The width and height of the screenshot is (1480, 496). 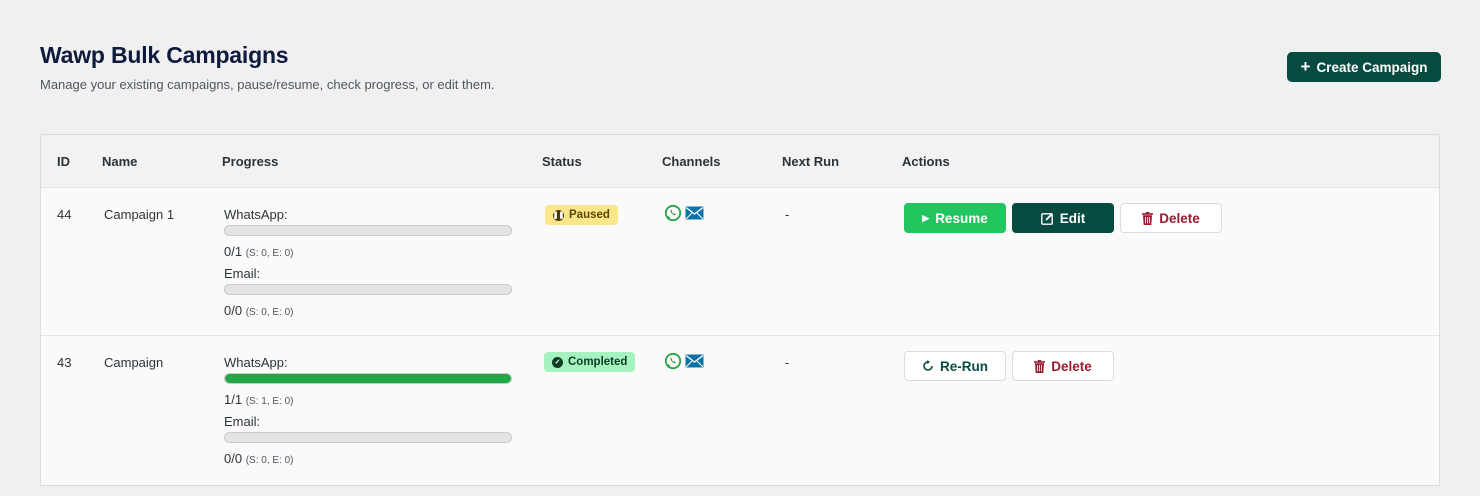 What do you see at coordinates (928, 365) in the screenshot?
I see `refresh-icon` at bounding box center [928, 365].